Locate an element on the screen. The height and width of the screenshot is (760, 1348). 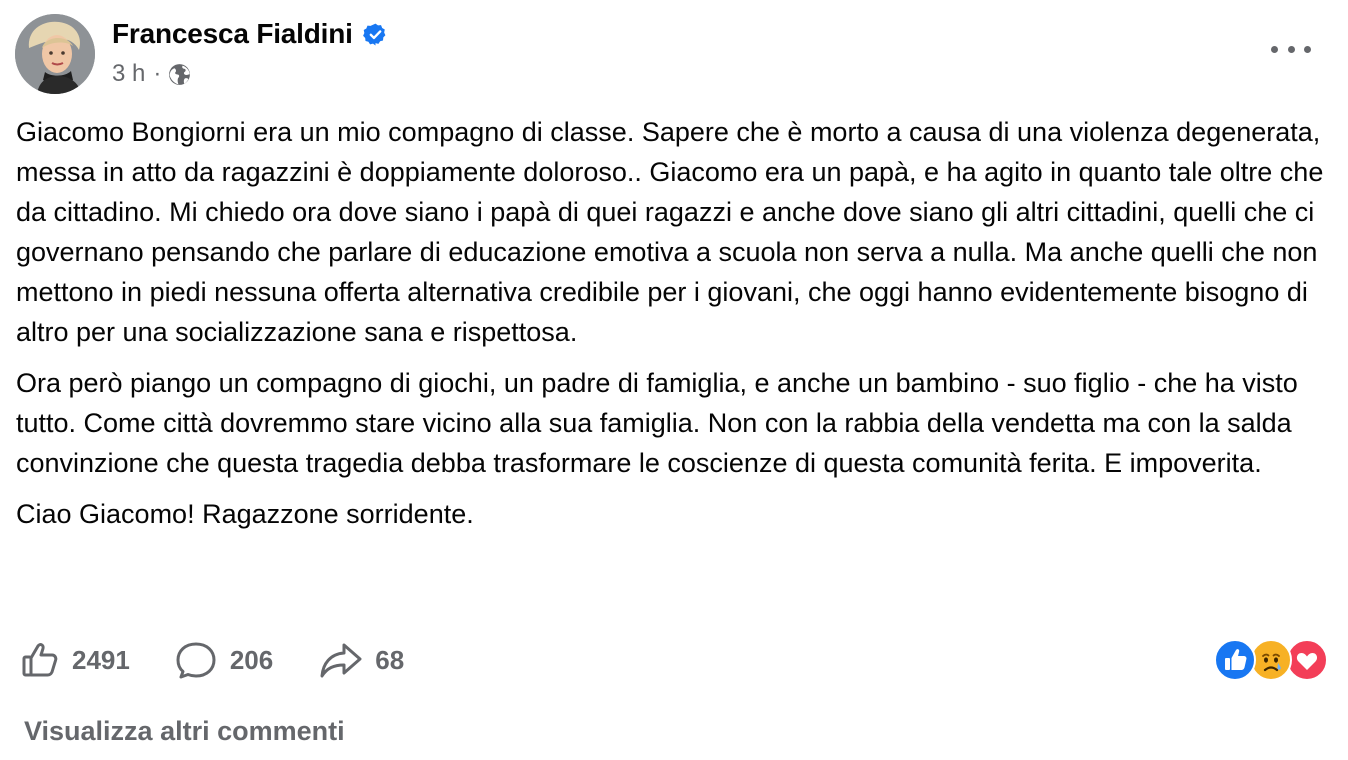
post-time: 3 h is located at coordinates (128, 74).